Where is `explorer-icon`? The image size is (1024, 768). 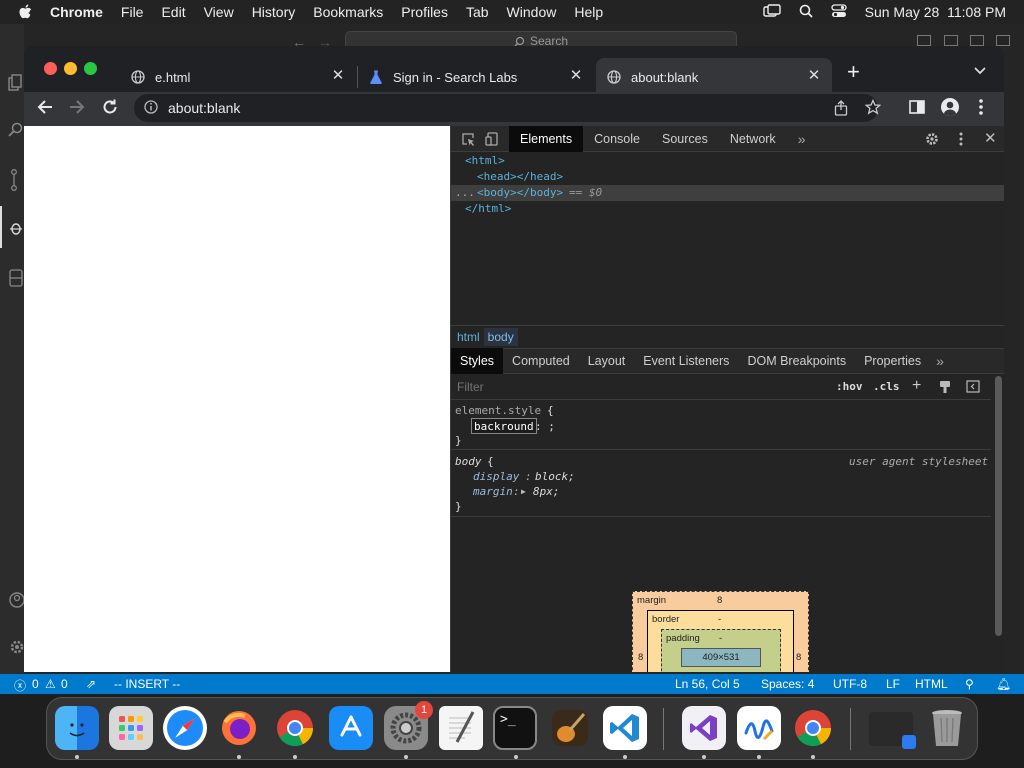
explorer-icon is located at coordinates (15, 83).